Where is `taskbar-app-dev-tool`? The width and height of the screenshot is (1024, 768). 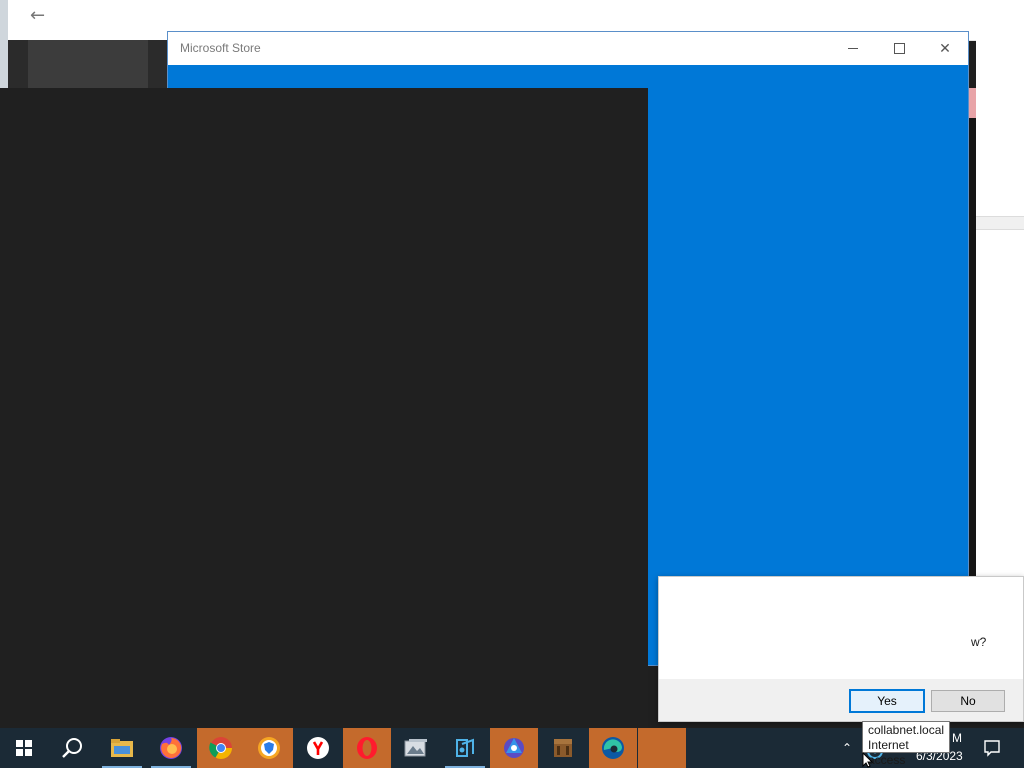
taskbar-app-dev-tool is located at coordinates (465, 748).